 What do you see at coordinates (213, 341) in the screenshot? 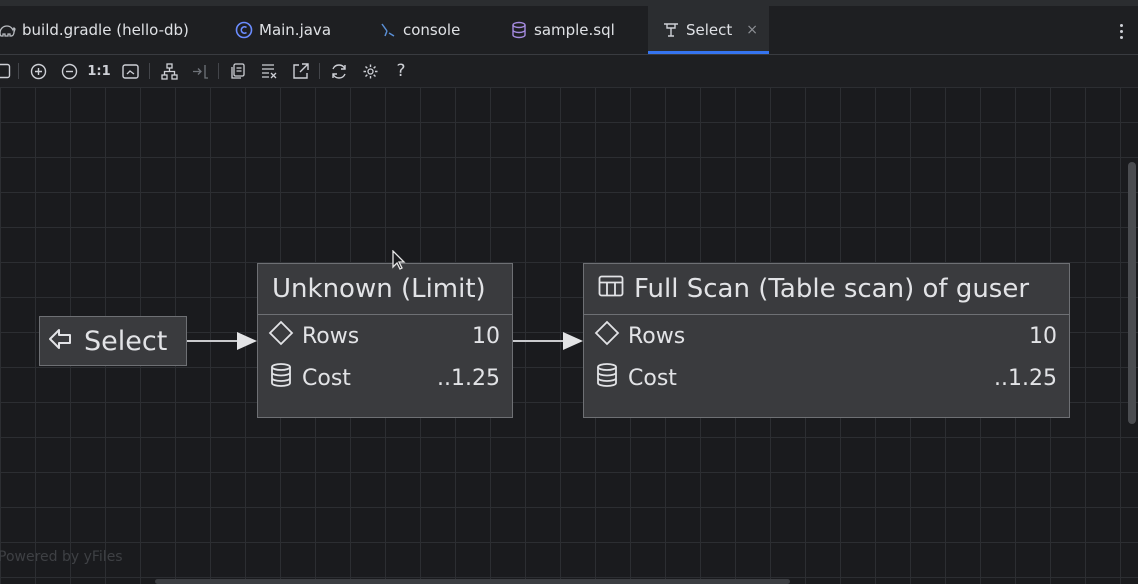
I see `edge-select-limit` at bounding box center [213, 341].